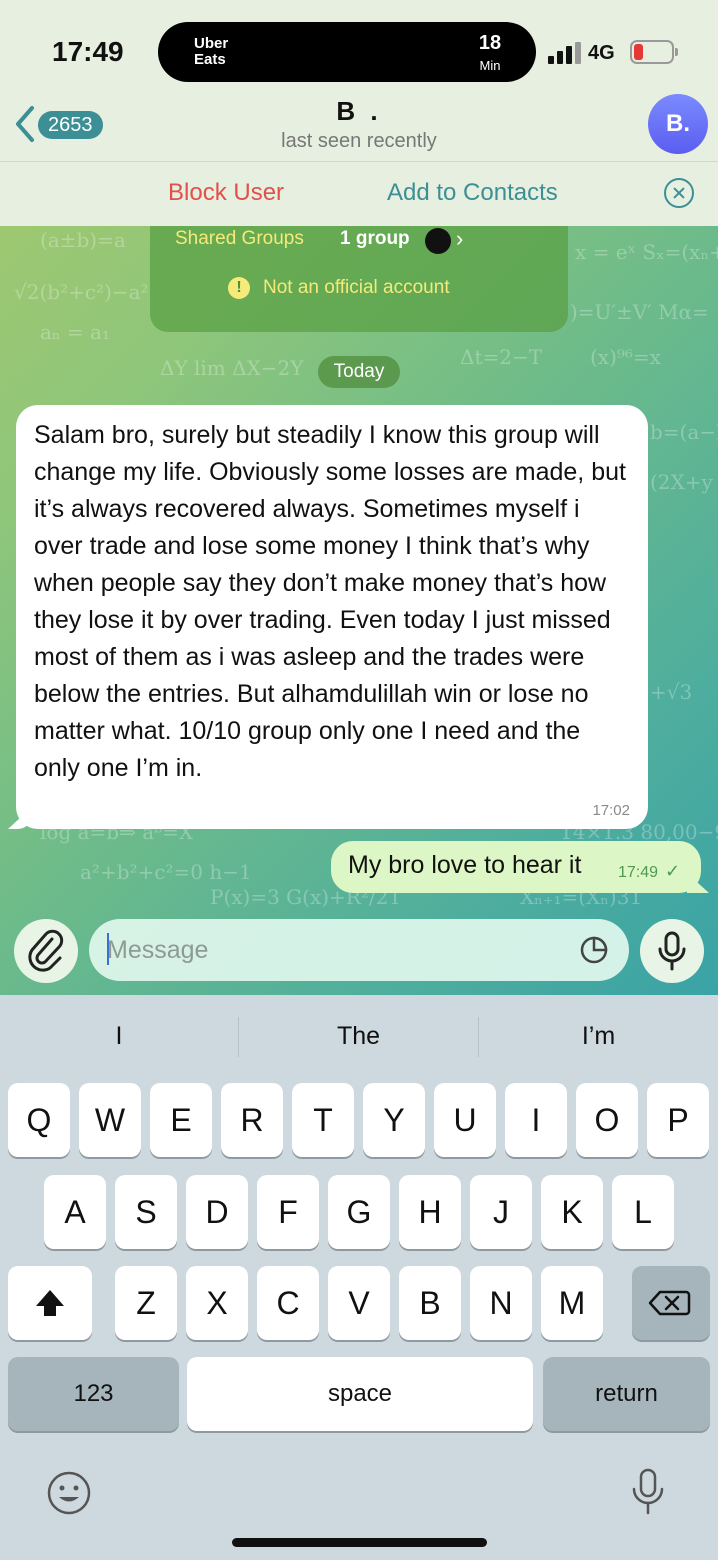 The height and width of the screenshot is (1560, 718). Describe the element at coordinates (332, 950) in the screenshot. I see `message-input` at that location.